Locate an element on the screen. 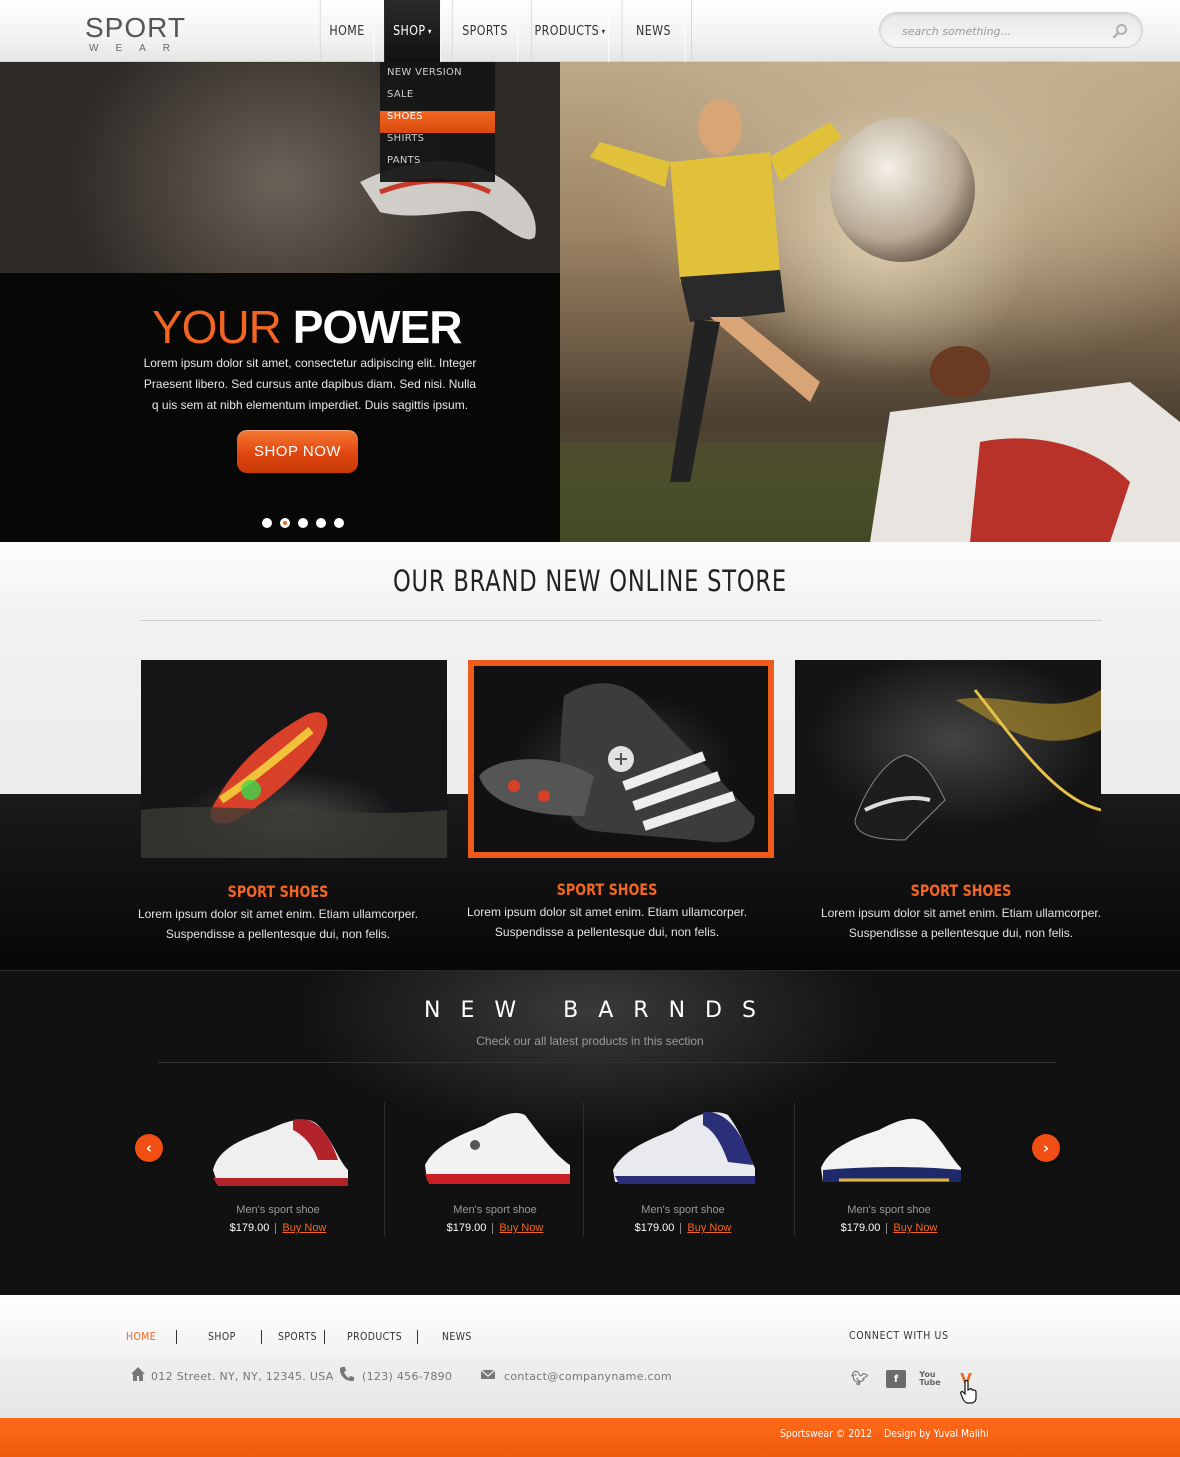 This screenshot has height=1457, width=1180. card-title-3: SPORT SHOES is located at coordinates (961, 890).